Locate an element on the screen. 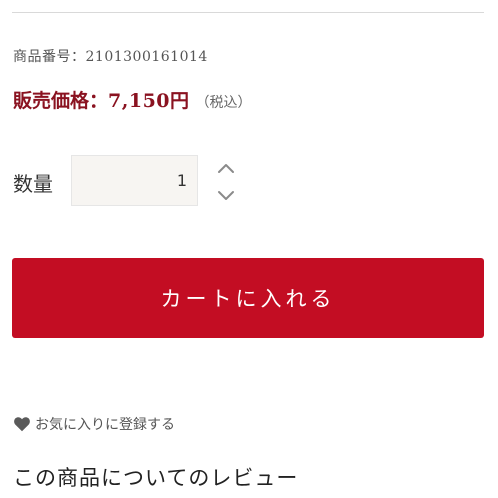 The image size is (498, 498). product-number-label: 商品番号： is located at coordinates (49, 57).